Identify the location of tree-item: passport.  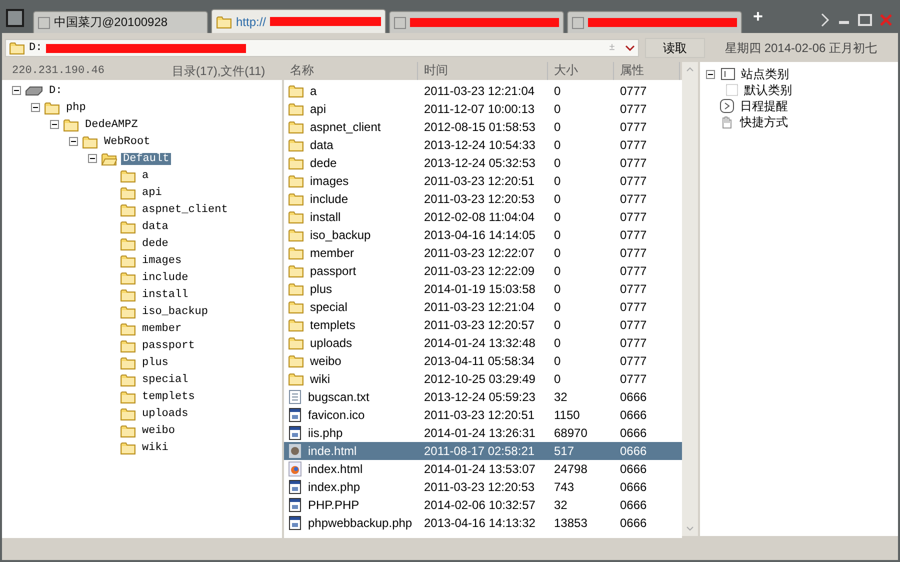
(168, 346).